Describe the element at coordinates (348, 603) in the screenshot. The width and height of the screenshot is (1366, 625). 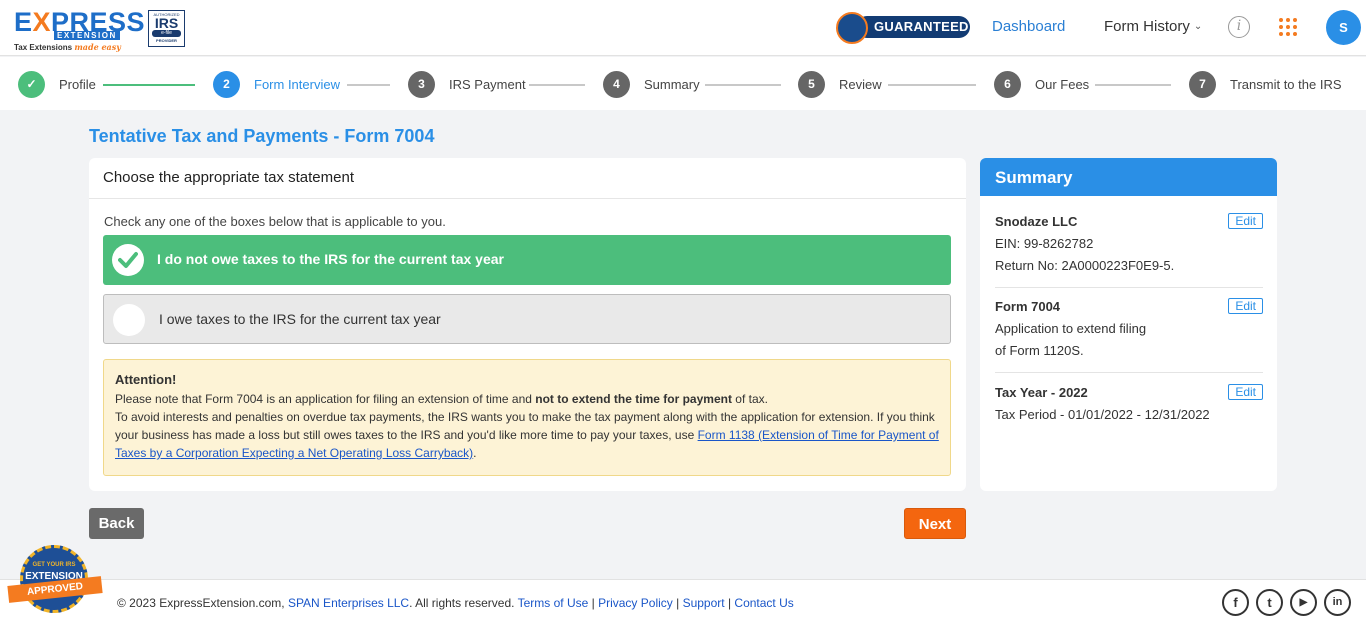
I see `span-enterprises-link: SPAN Enterprises LLC` at that location.